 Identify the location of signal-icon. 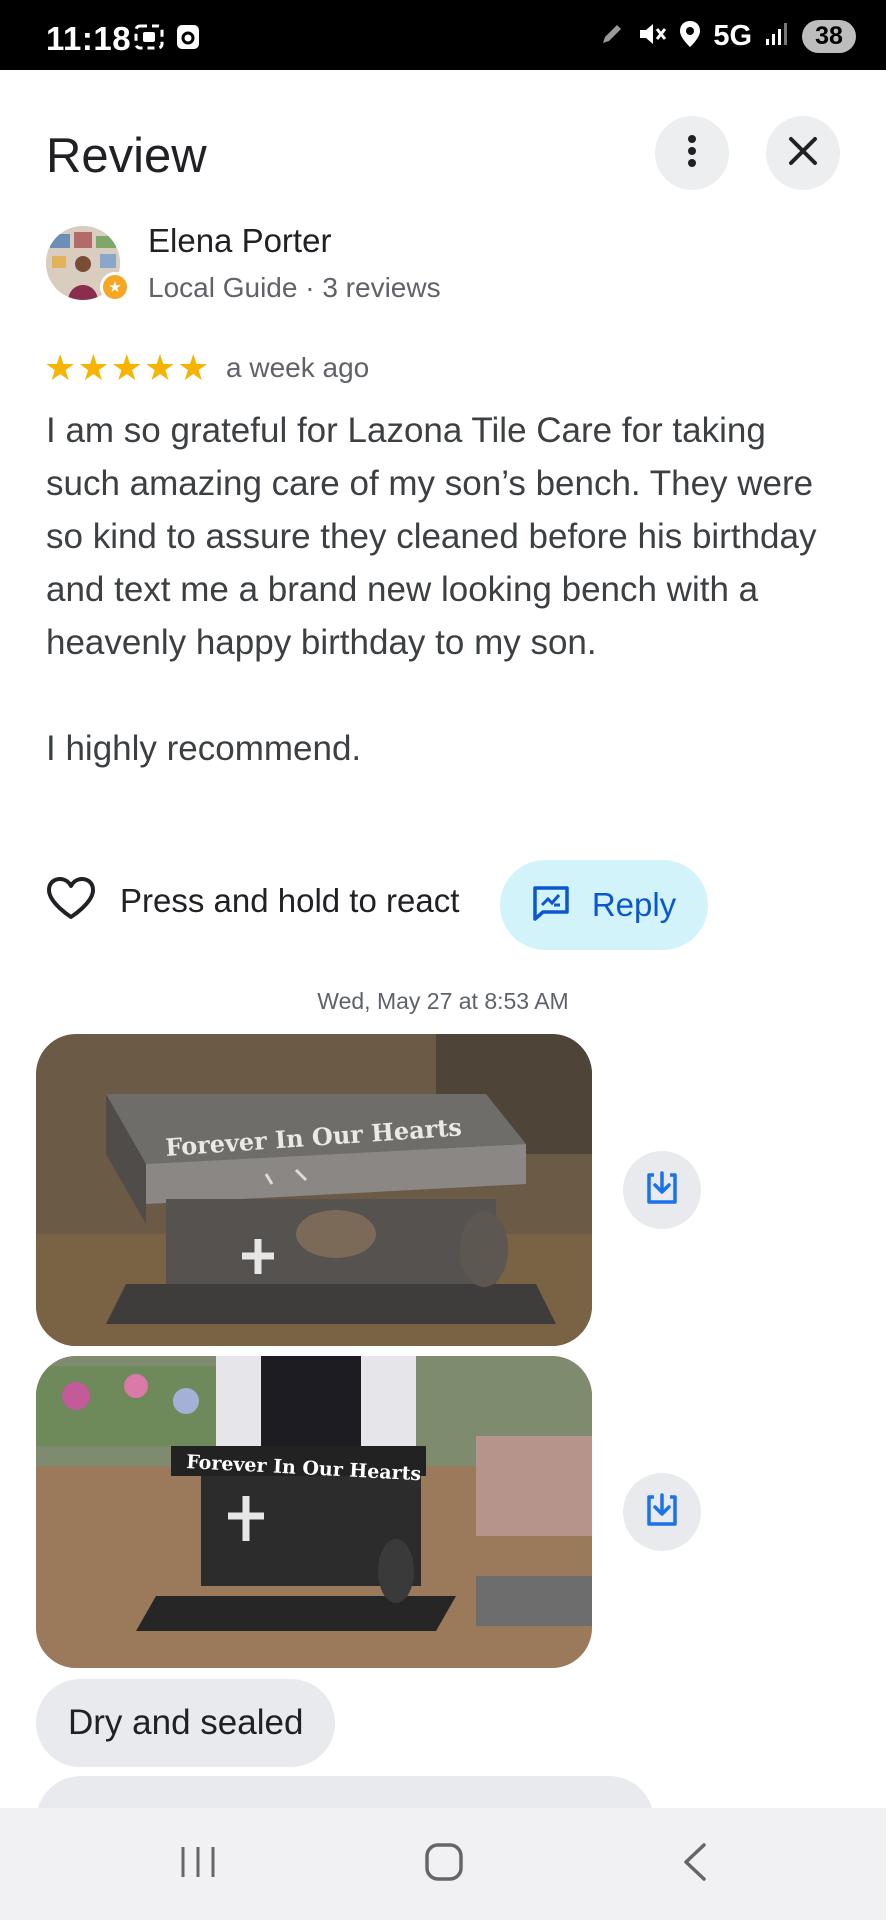
(777, 36).